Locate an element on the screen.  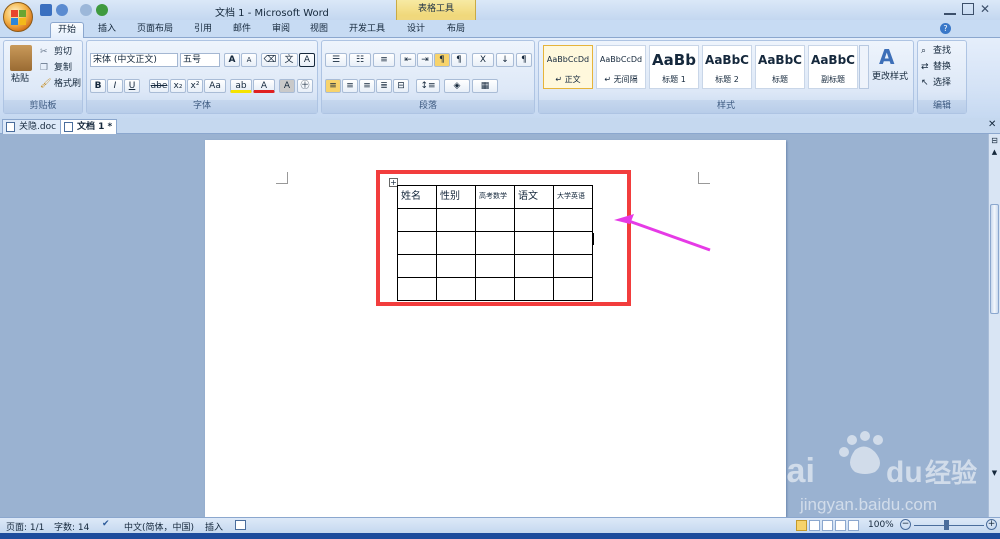
cut-icon: ✂ is located at coordinates (44, 52).